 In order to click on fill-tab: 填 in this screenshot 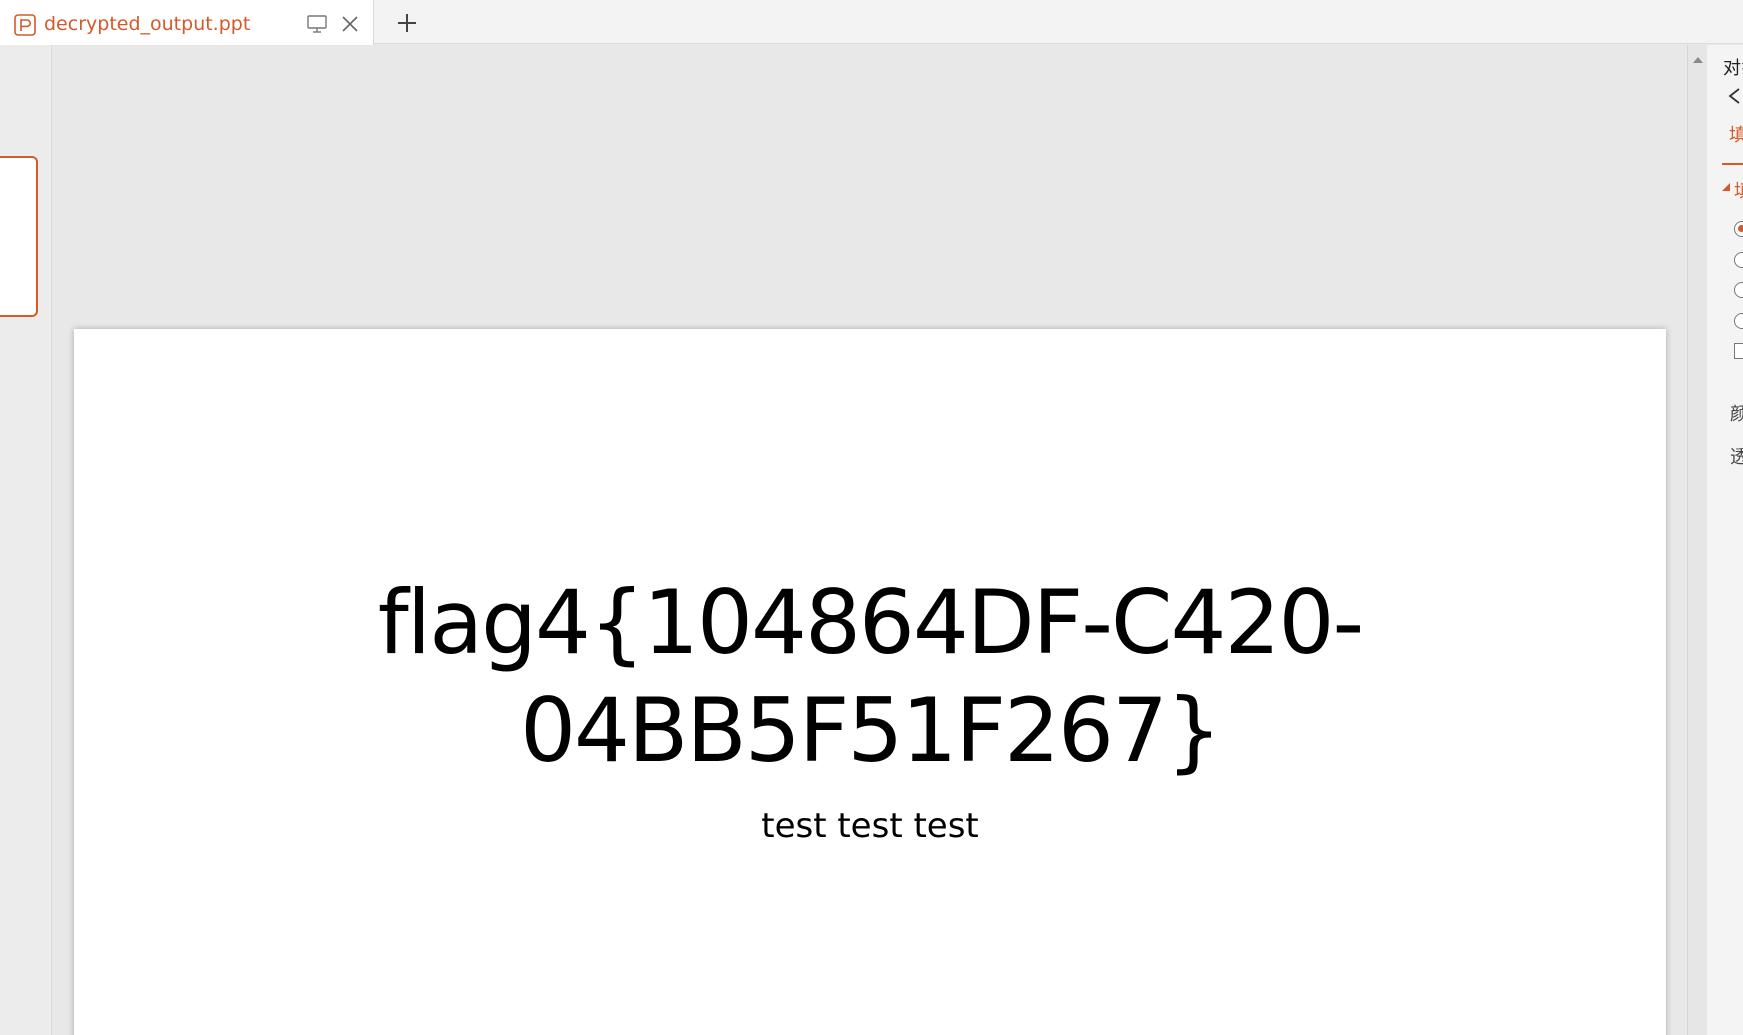, I will do `click(1736, 134)`.